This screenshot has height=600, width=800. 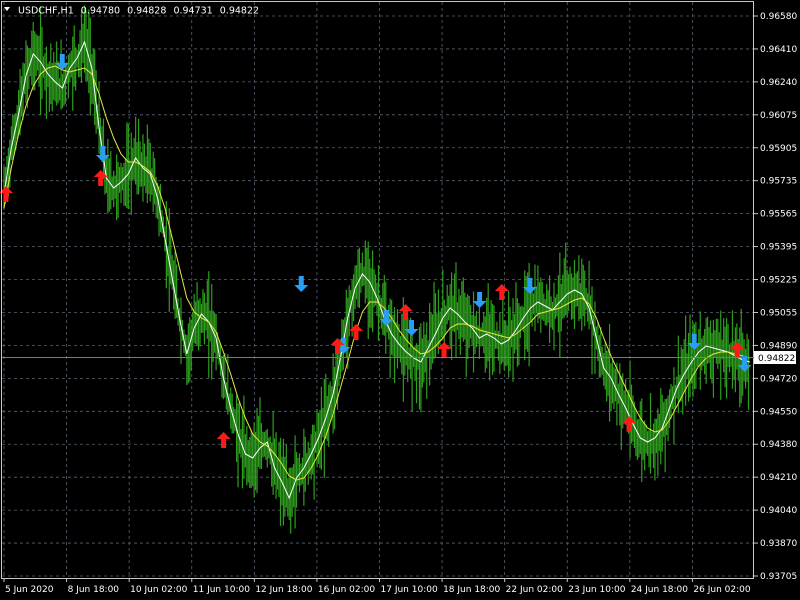 I want to click on symbol-label: USDCHF,H1, so click(x=46, y=11).